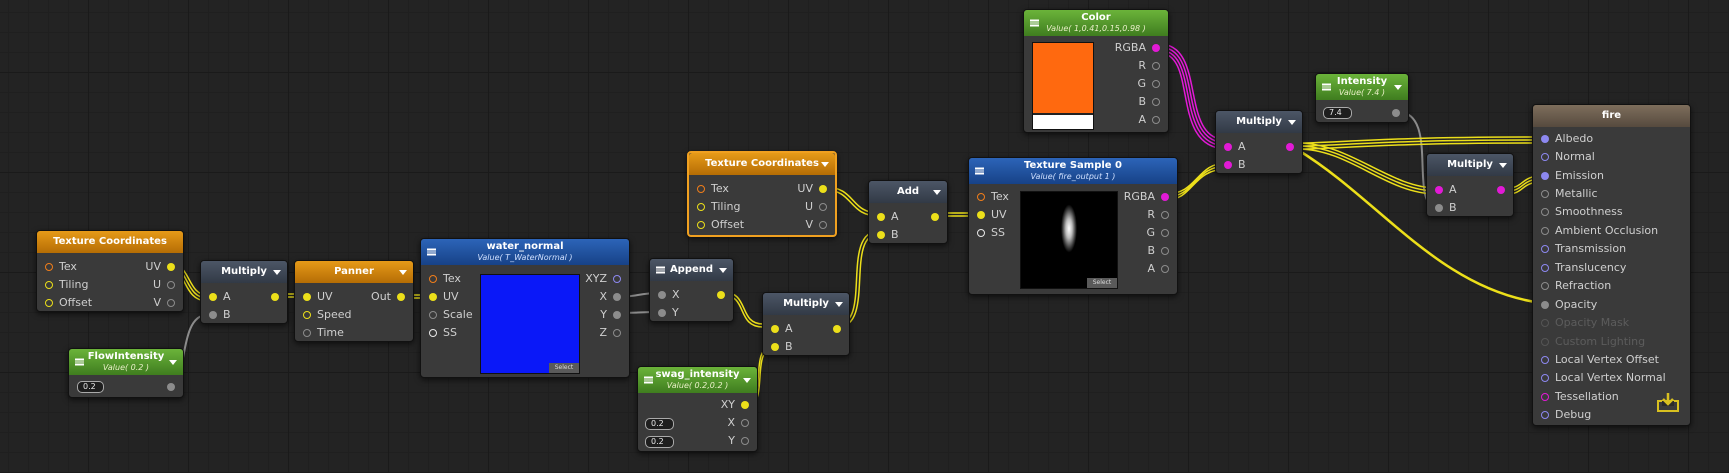 The width and height of the screenshot is (1729, 473). What do you see at coordinates (354, 301) in the screenshot?
I see `node-panner: Panner UV Speed Time Out` at bounding box center [354, 301].